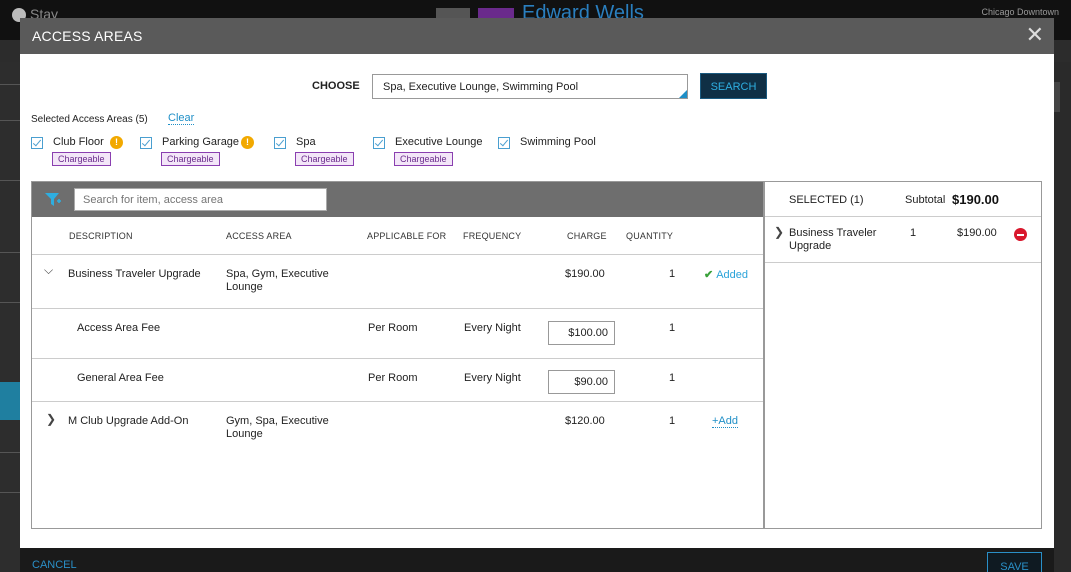 The height and width of the screenshot is (572, 1071). I want to click on area-name: Executive Lounge, so click(439, 142).